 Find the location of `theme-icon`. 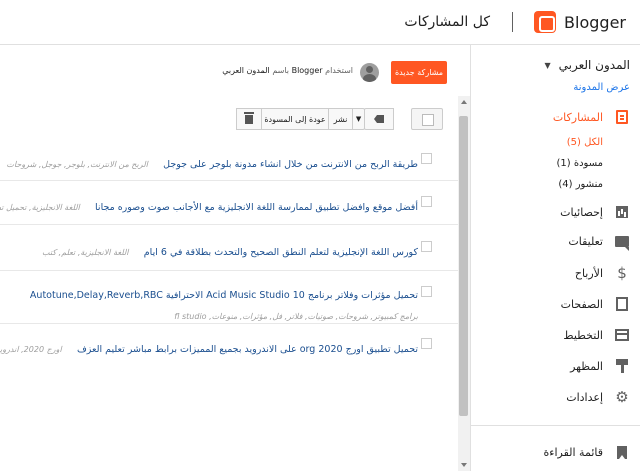

theme-icon is located at coordinates (622, 366).